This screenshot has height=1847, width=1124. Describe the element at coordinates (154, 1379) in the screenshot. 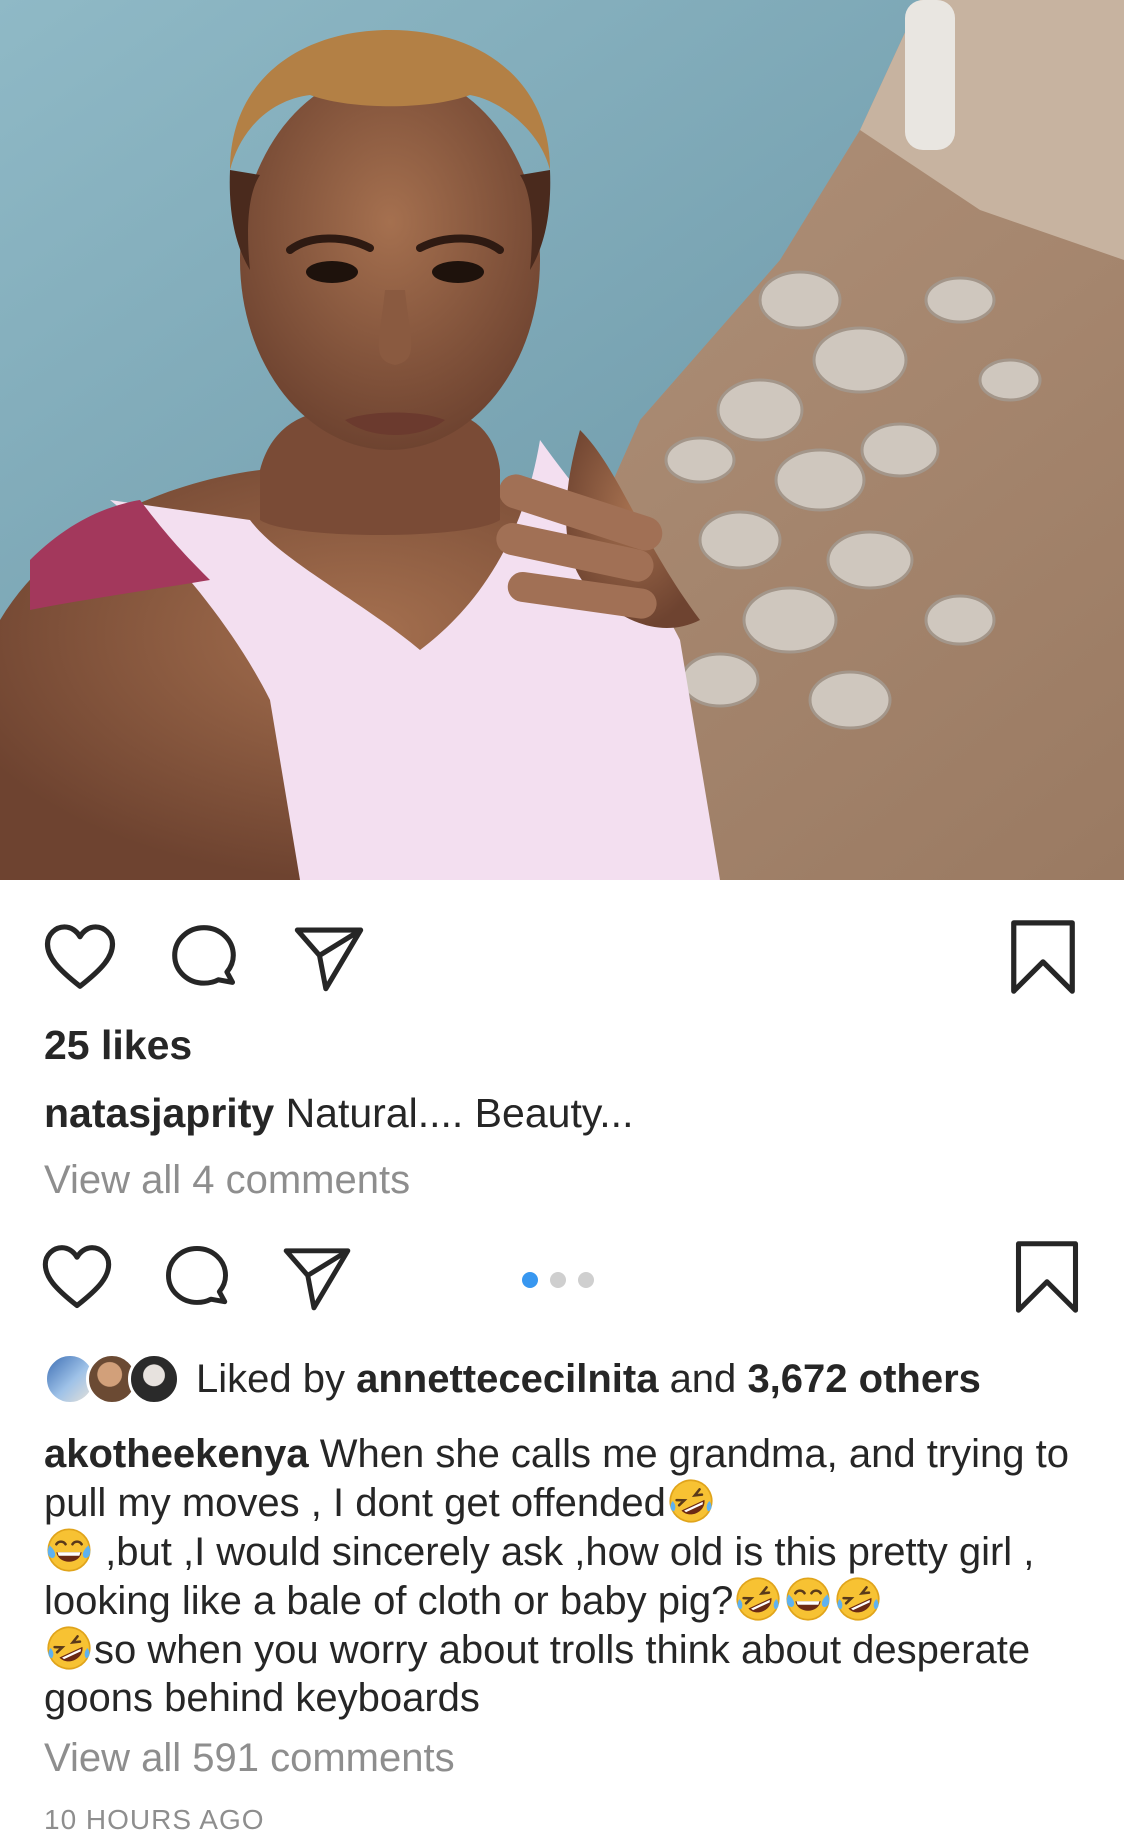

I see `avatar` at that location.